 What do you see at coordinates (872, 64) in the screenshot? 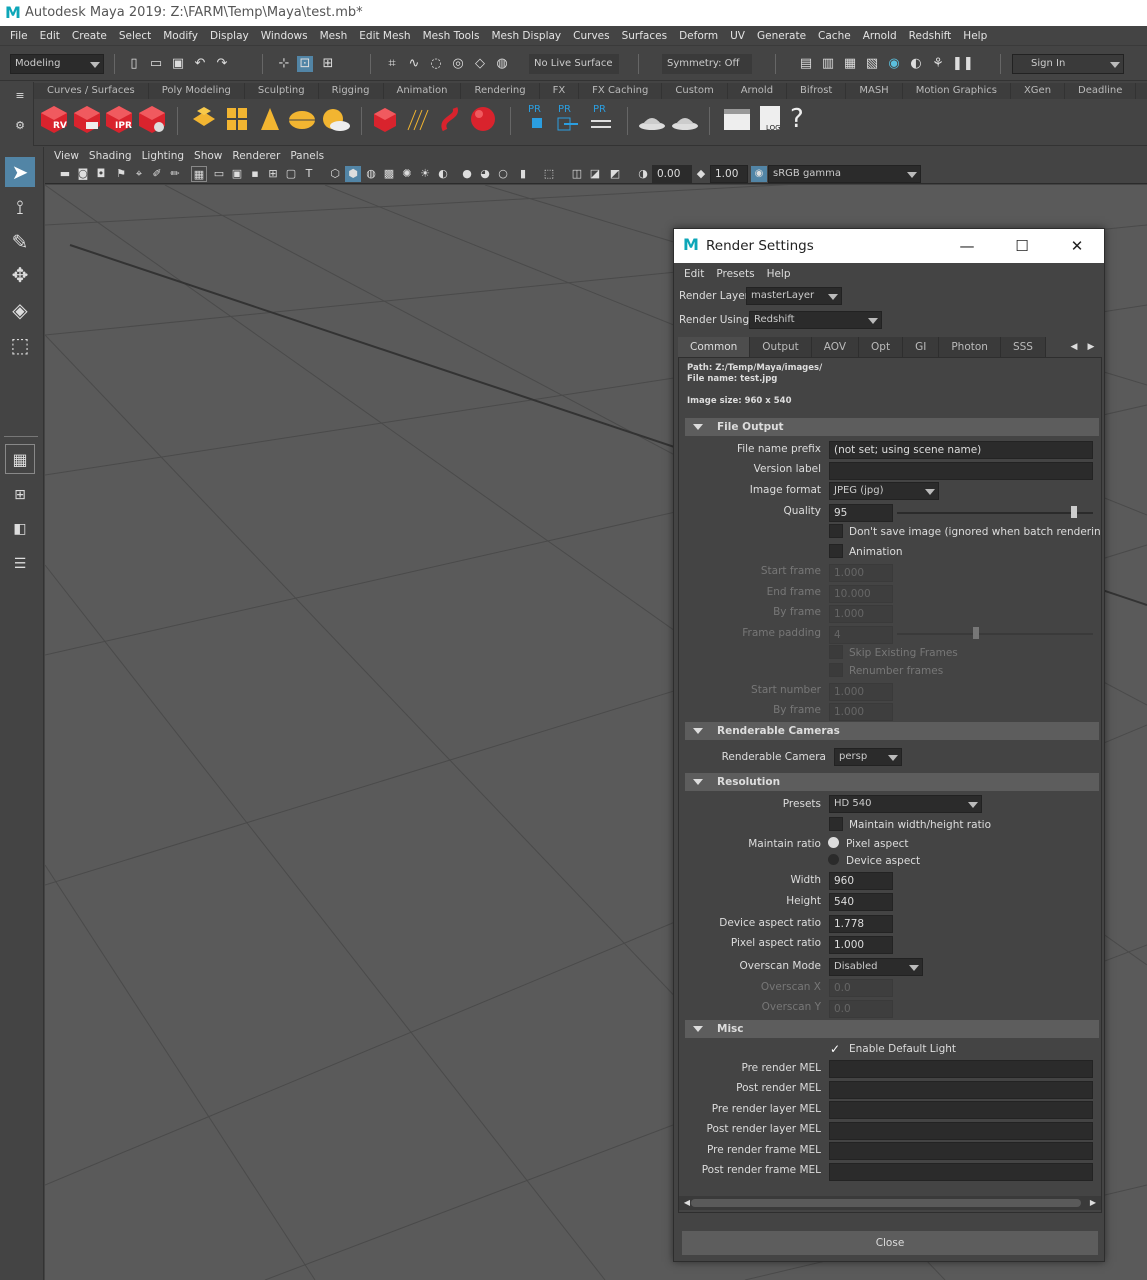
I see `render-settings-icon: ▧` at bounding box center [872, 64].